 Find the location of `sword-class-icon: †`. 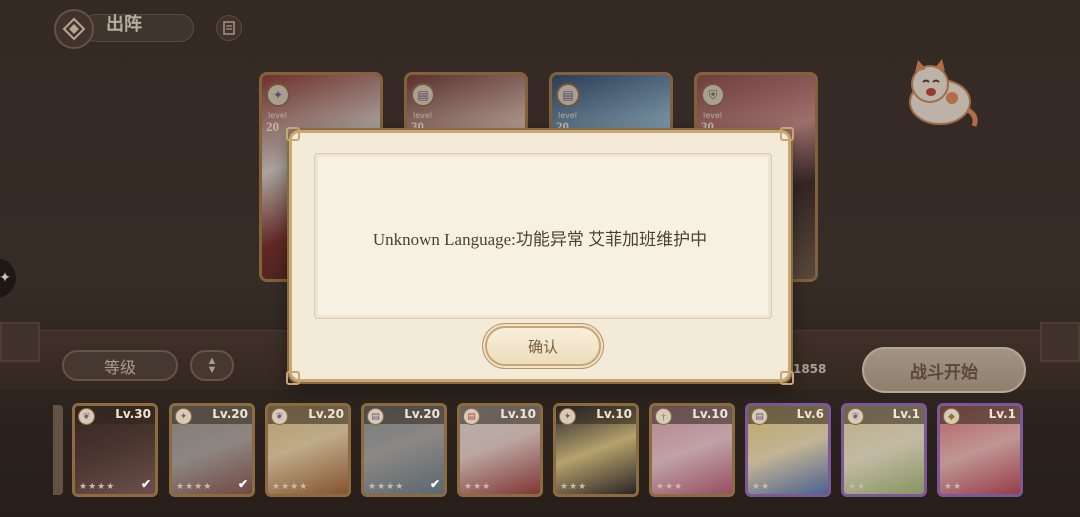

sword-class-icon: † is located at coordinates (663, 416).